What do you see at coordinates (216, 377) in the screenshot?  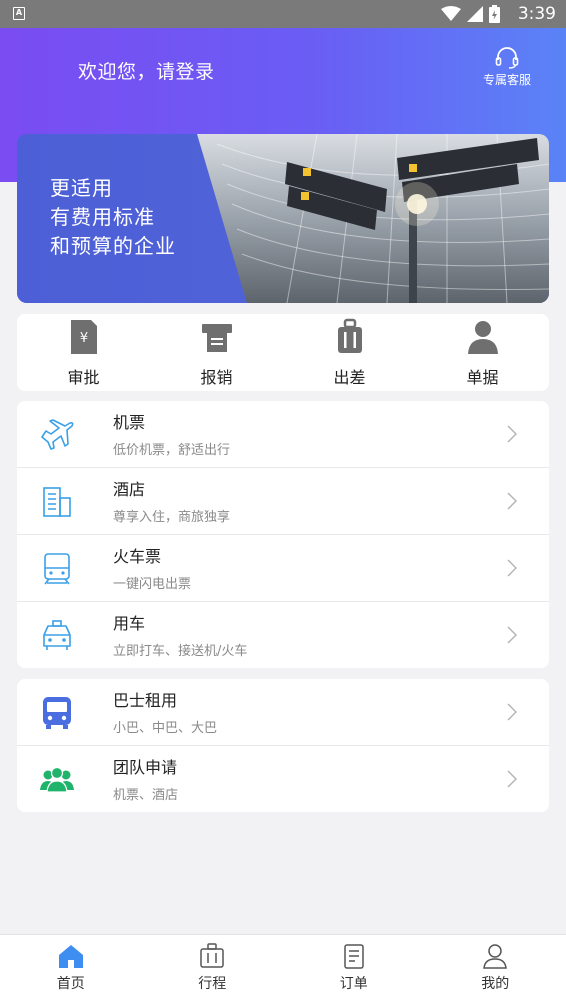 I see `quick-reimburse-label: 报销` at bounding box center [216, 377].